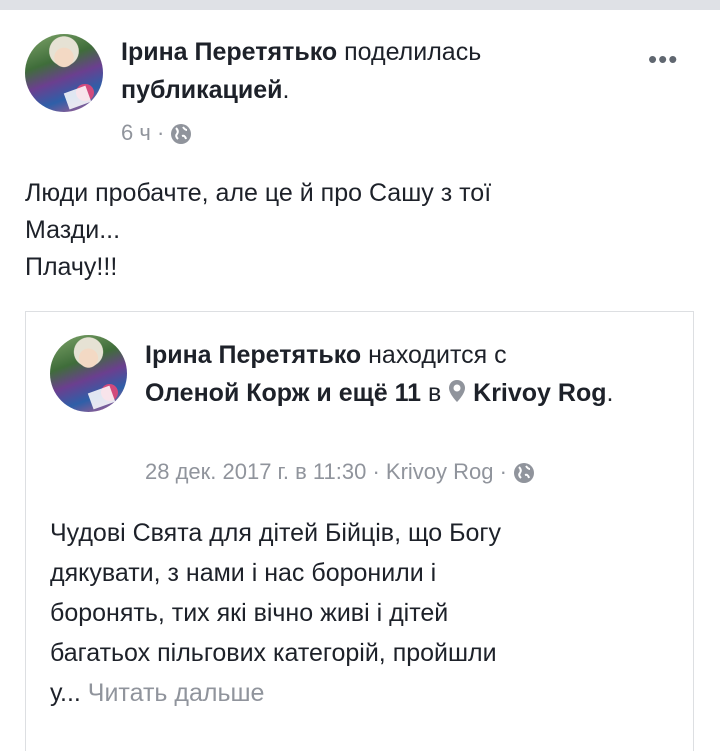  I want to click on location-link: Krivoy Rog, so click(539, 393).